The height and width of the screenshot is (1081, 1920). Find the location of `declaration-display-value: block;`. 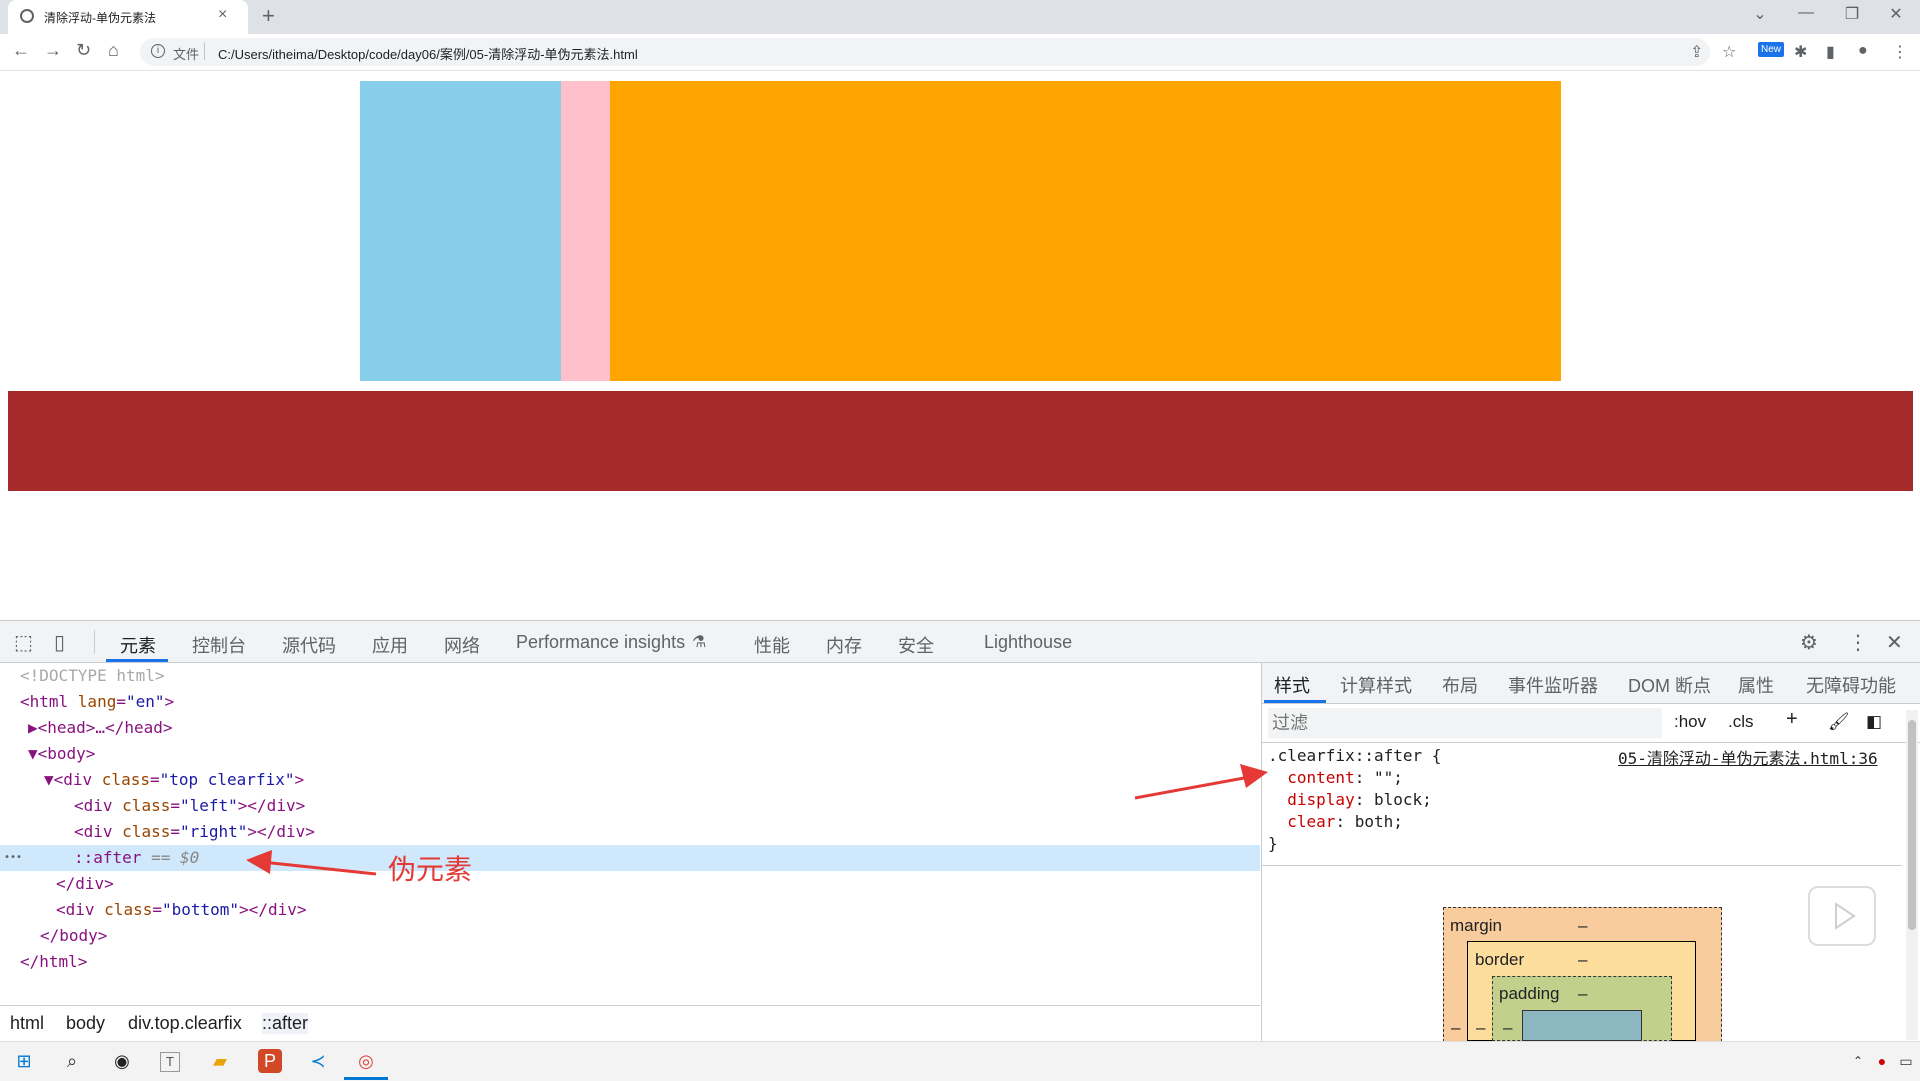

declaration-display-value: block; is located at coordinates (1403, 799).